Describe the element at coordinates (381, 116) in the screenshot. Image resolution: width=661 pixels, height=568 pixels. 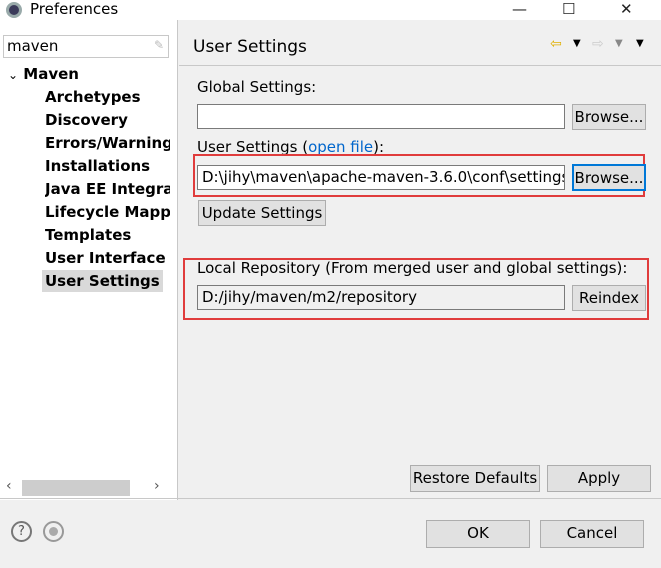
I see `global-settings-input` at that location.